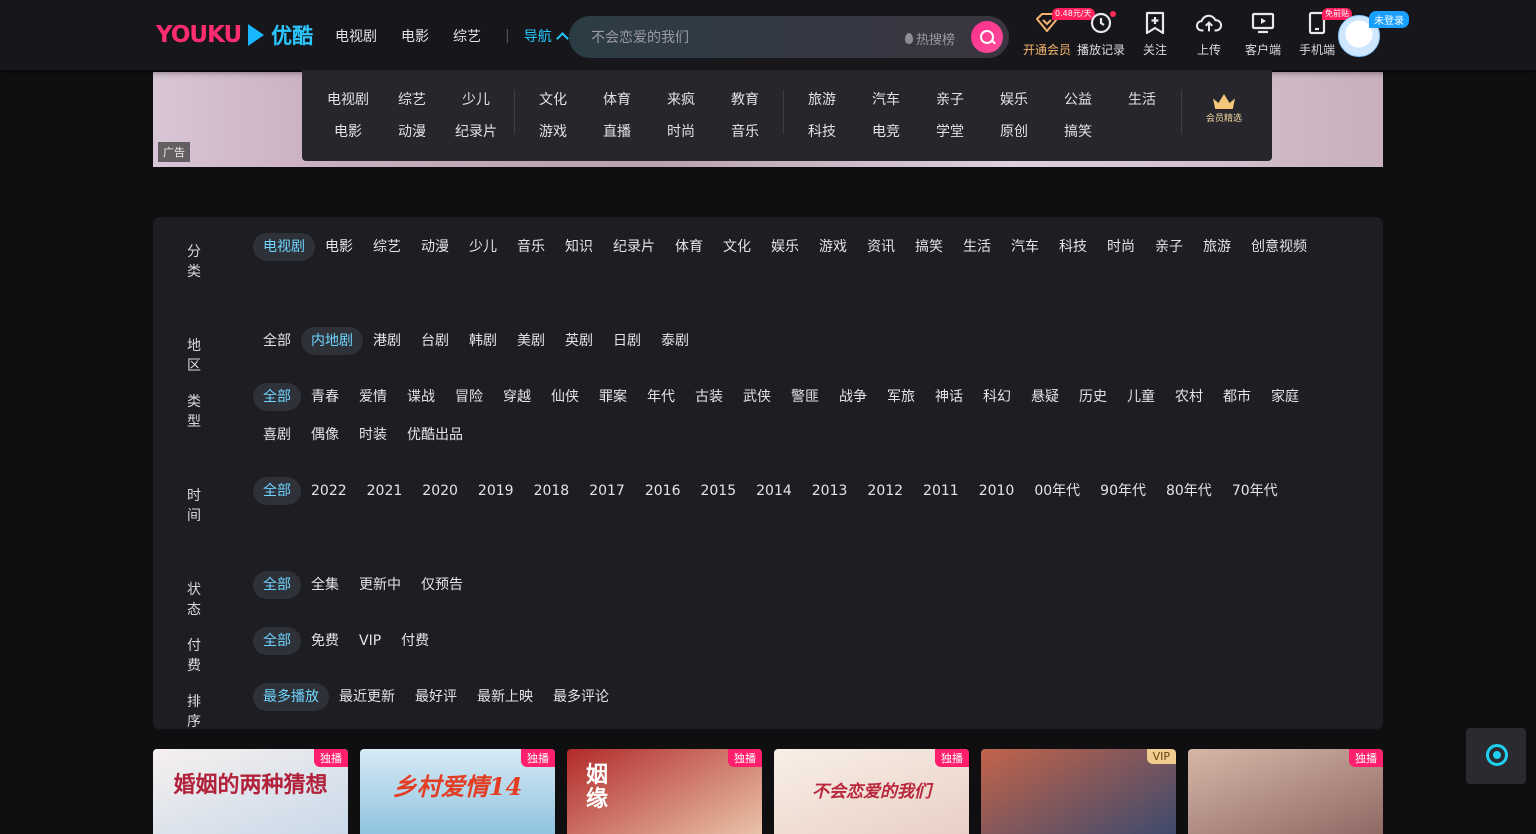 This screenshot has width=1536, height=834. What do you see at coordinates (774, 491) in the screenshot?
I see `filter-option: 2014` at bounding box center [774, 491].